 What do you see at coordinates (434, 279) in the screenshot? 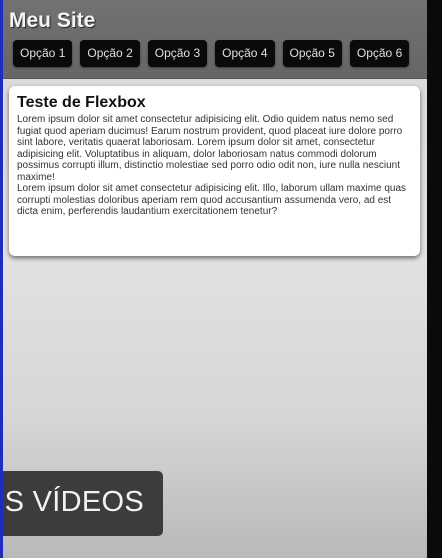
I see `right-window-edge` at bounding box center [434, 279].